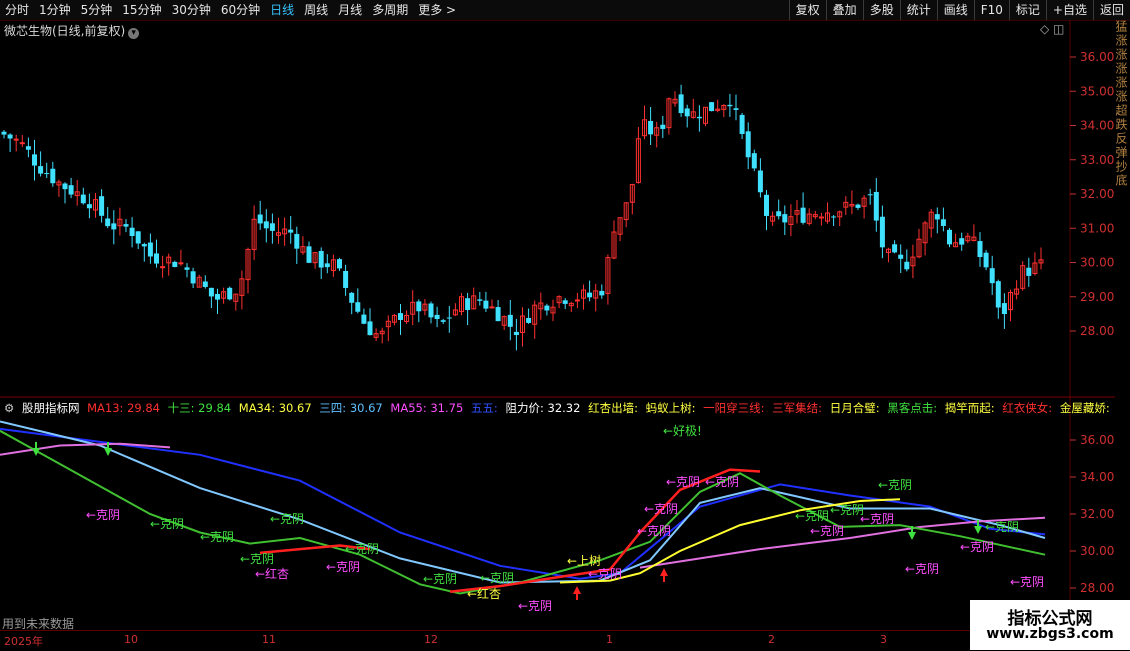  I want to click on period-tab-15min: 15分钟, so click(141, 10).